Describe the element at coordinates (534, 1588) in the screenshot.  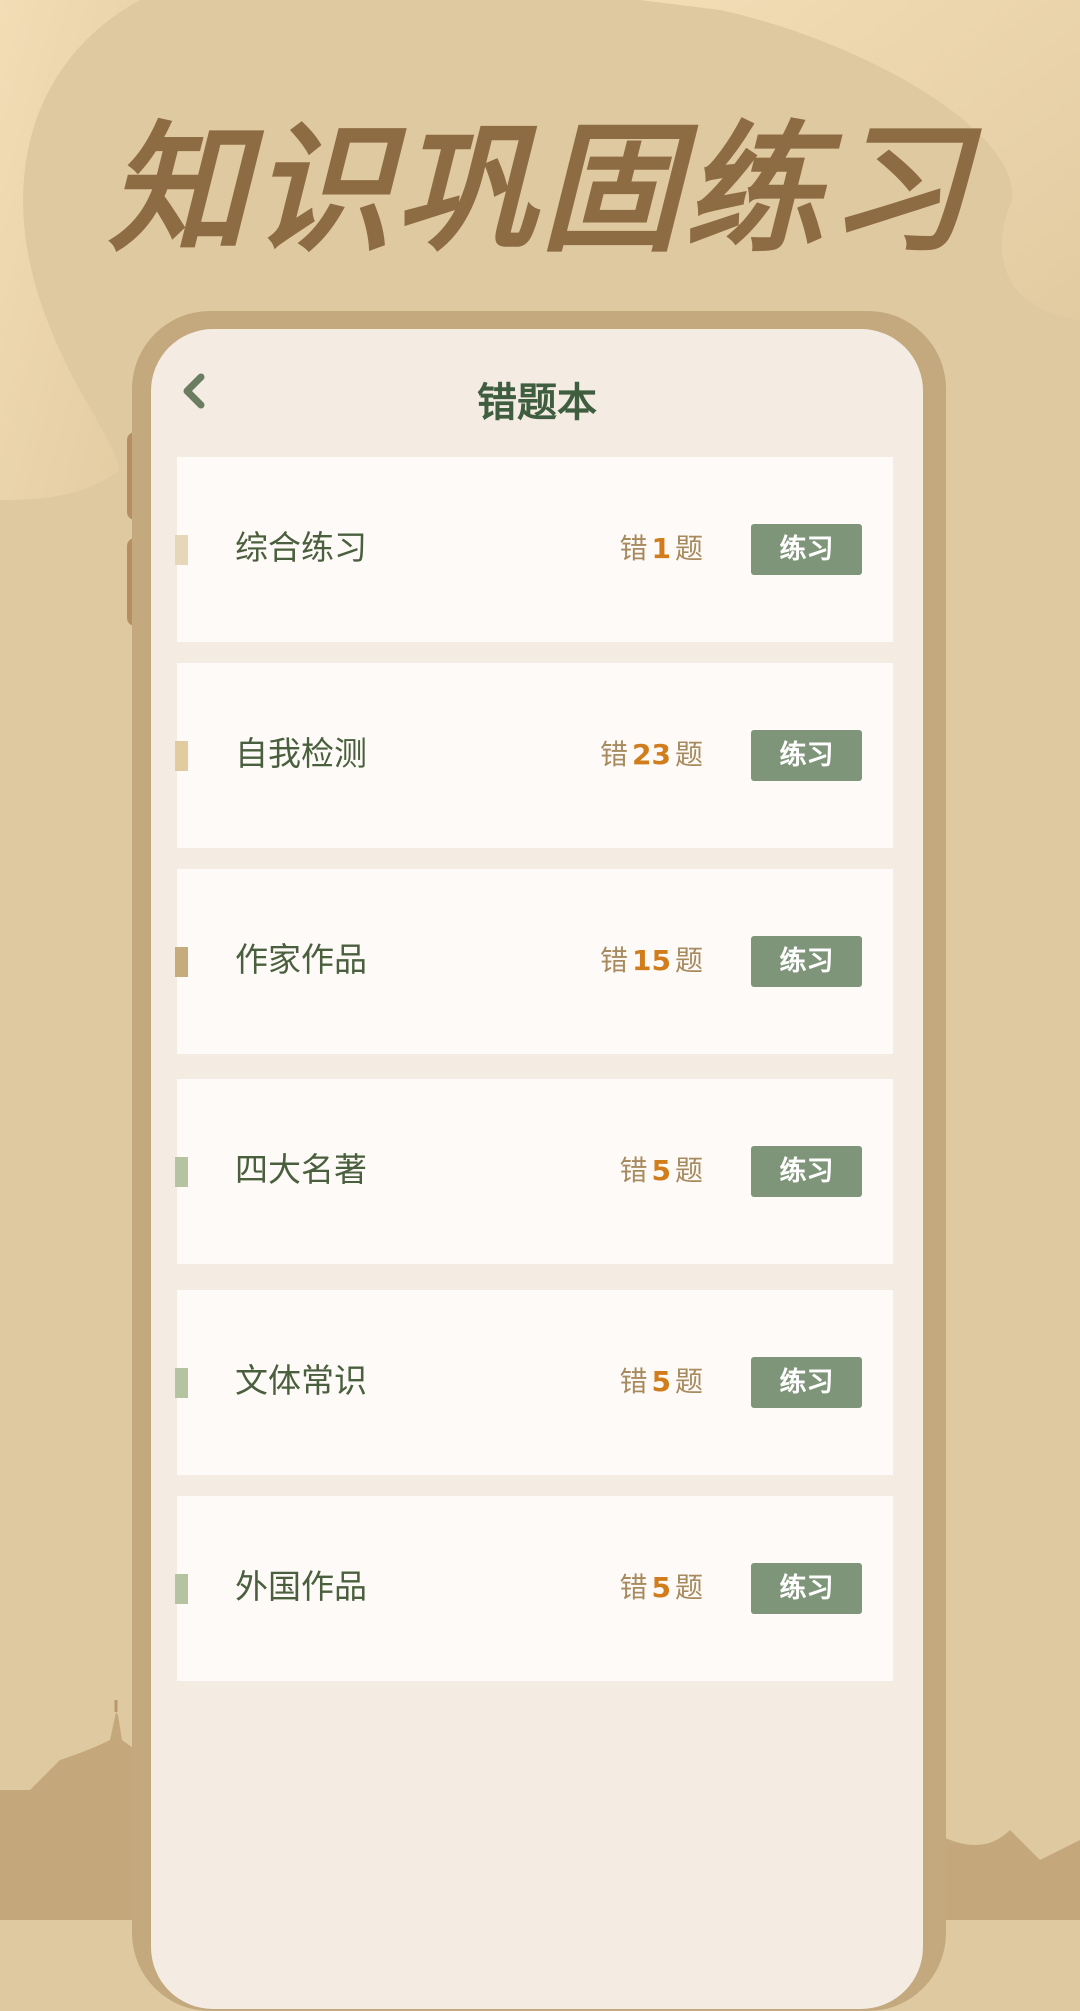
I see `list-item: 外国作品 错5题 练习` at that location.